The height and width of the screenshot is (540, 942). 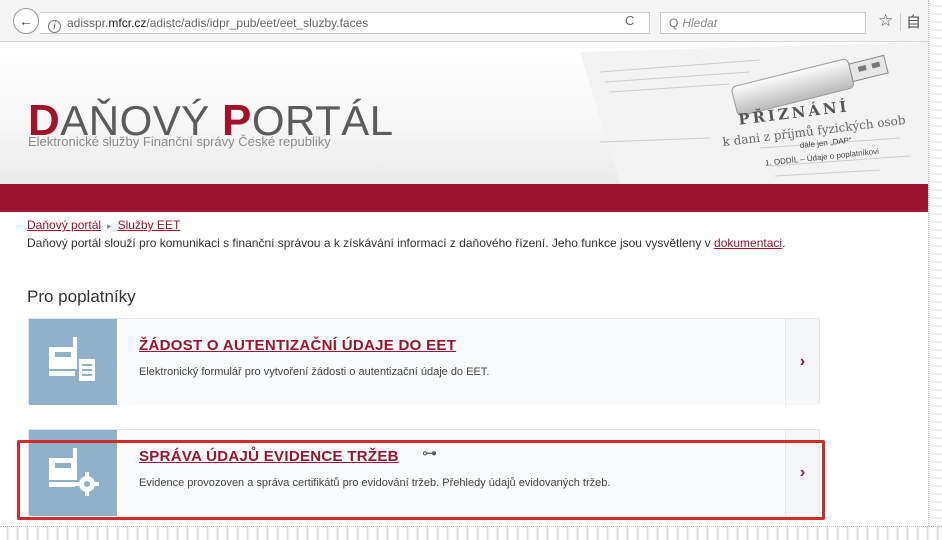 I want to click on search-input: Q Hledat, so click(x=763, y=23).